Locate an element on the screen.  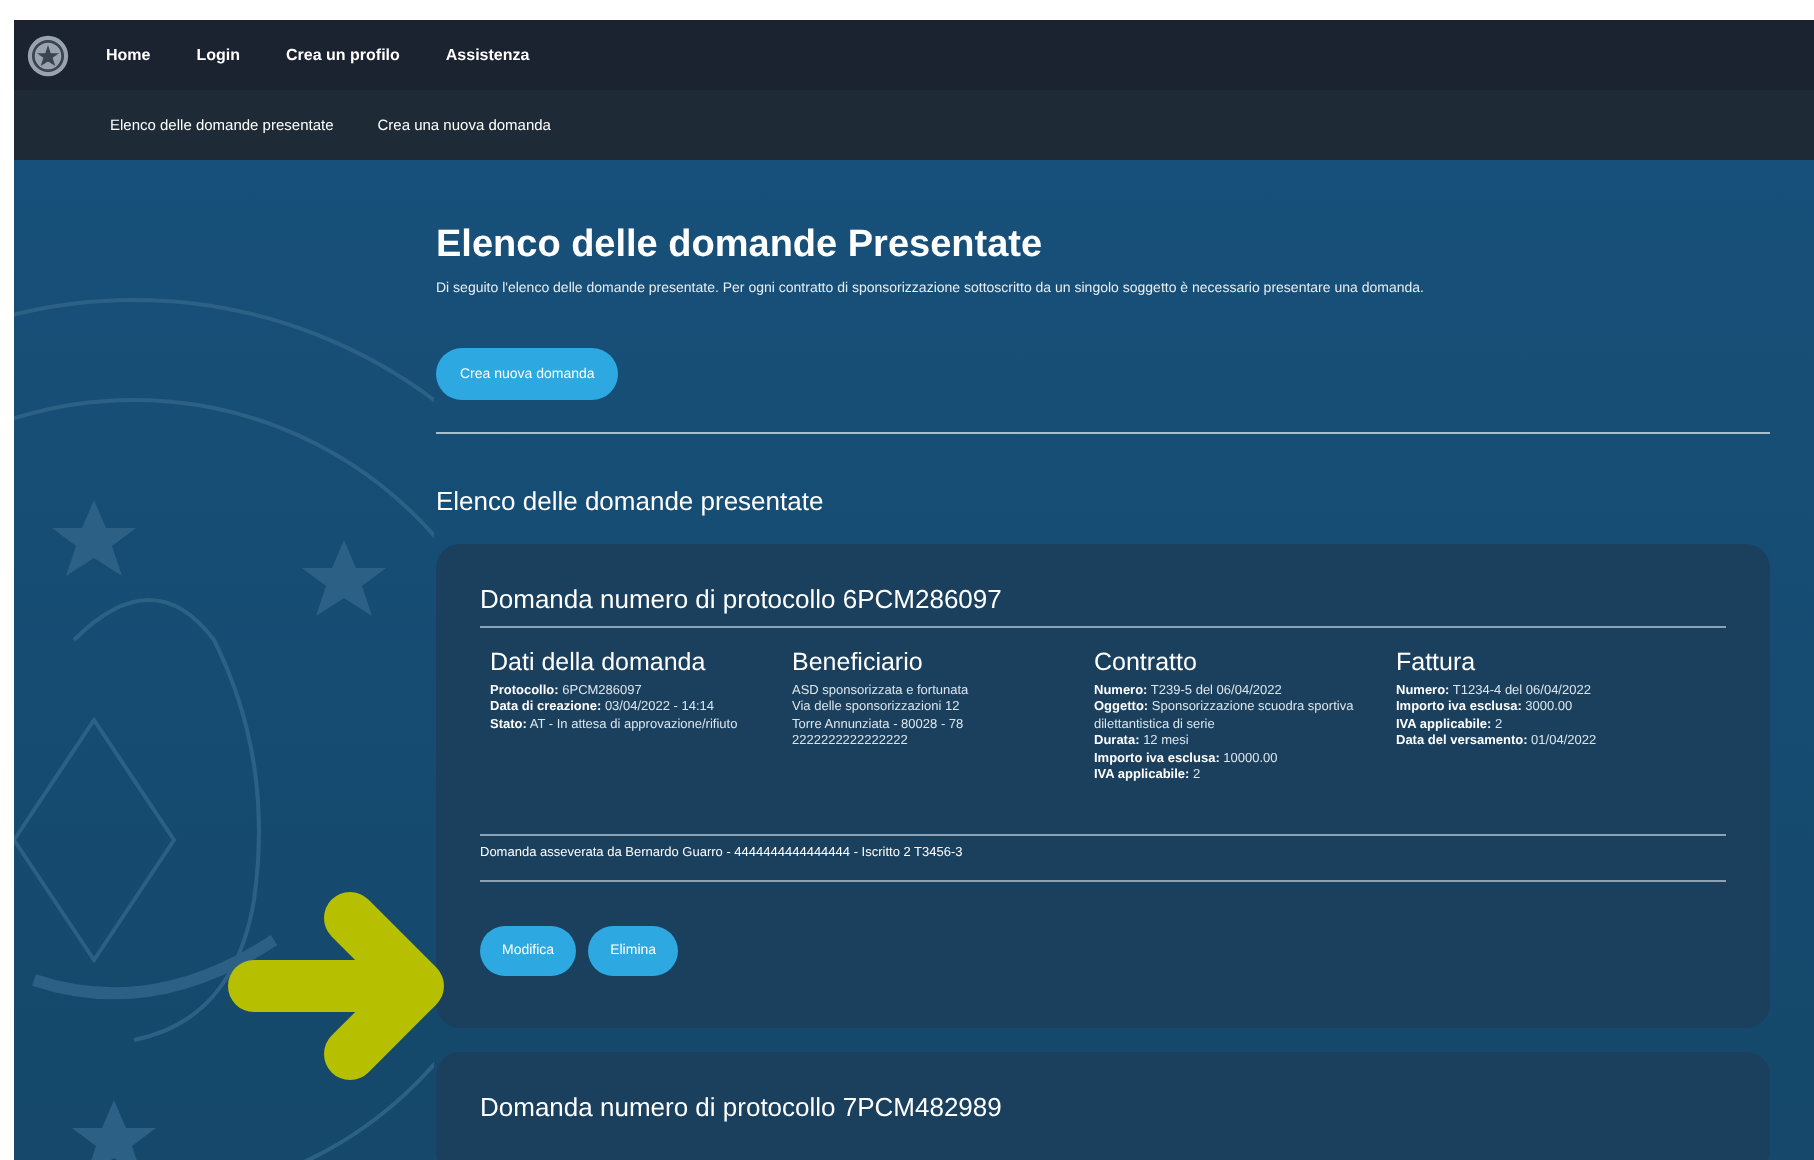
column-heading: Beneficiario is located at coordinates (858, 662).